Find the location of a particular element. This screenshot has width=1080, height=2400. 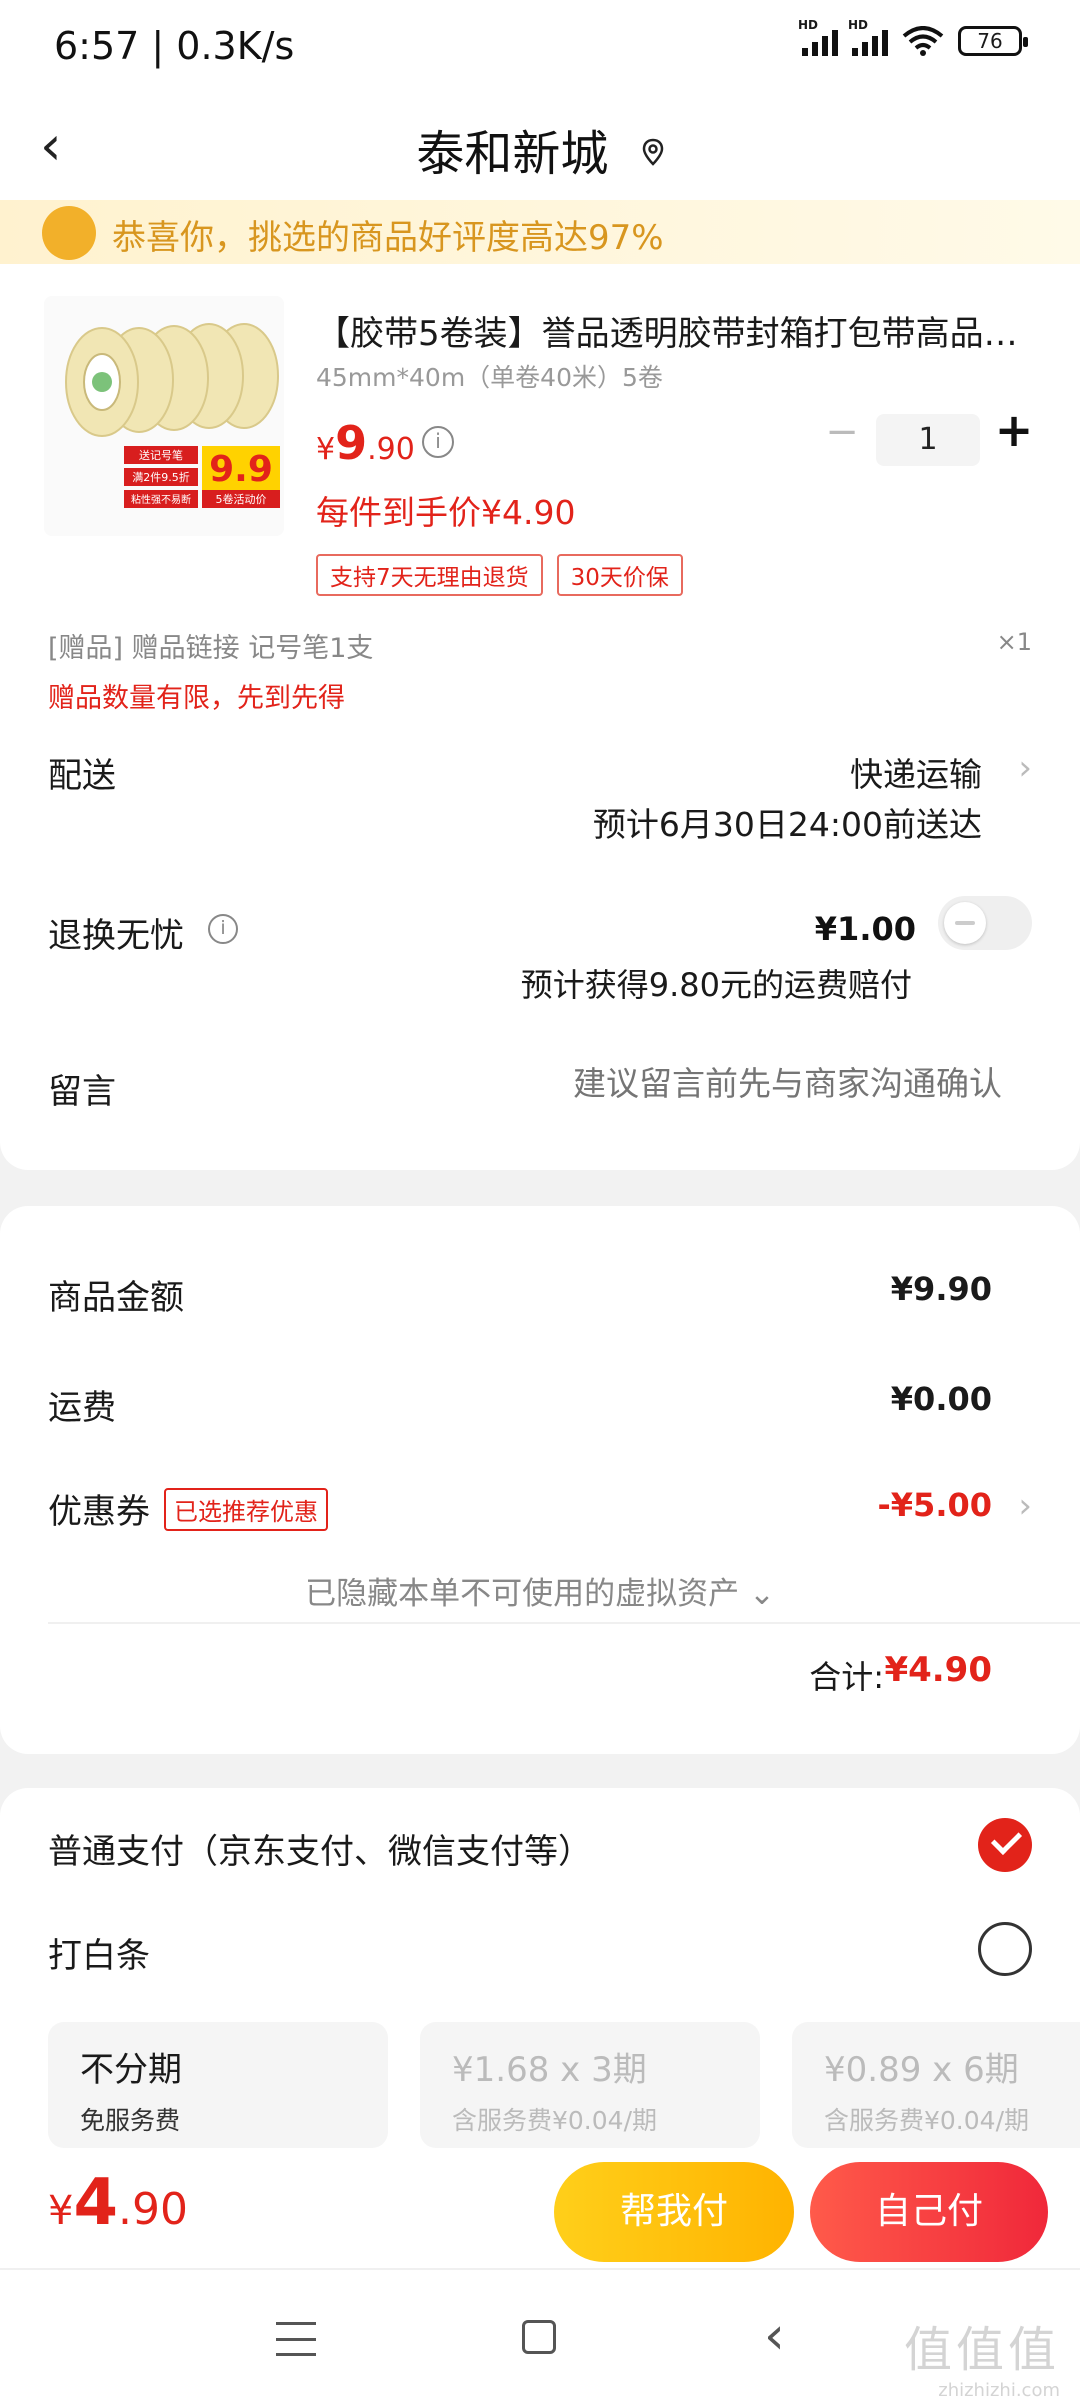

baitiao-label: 打白条 is located at coordinates (99, 1952).